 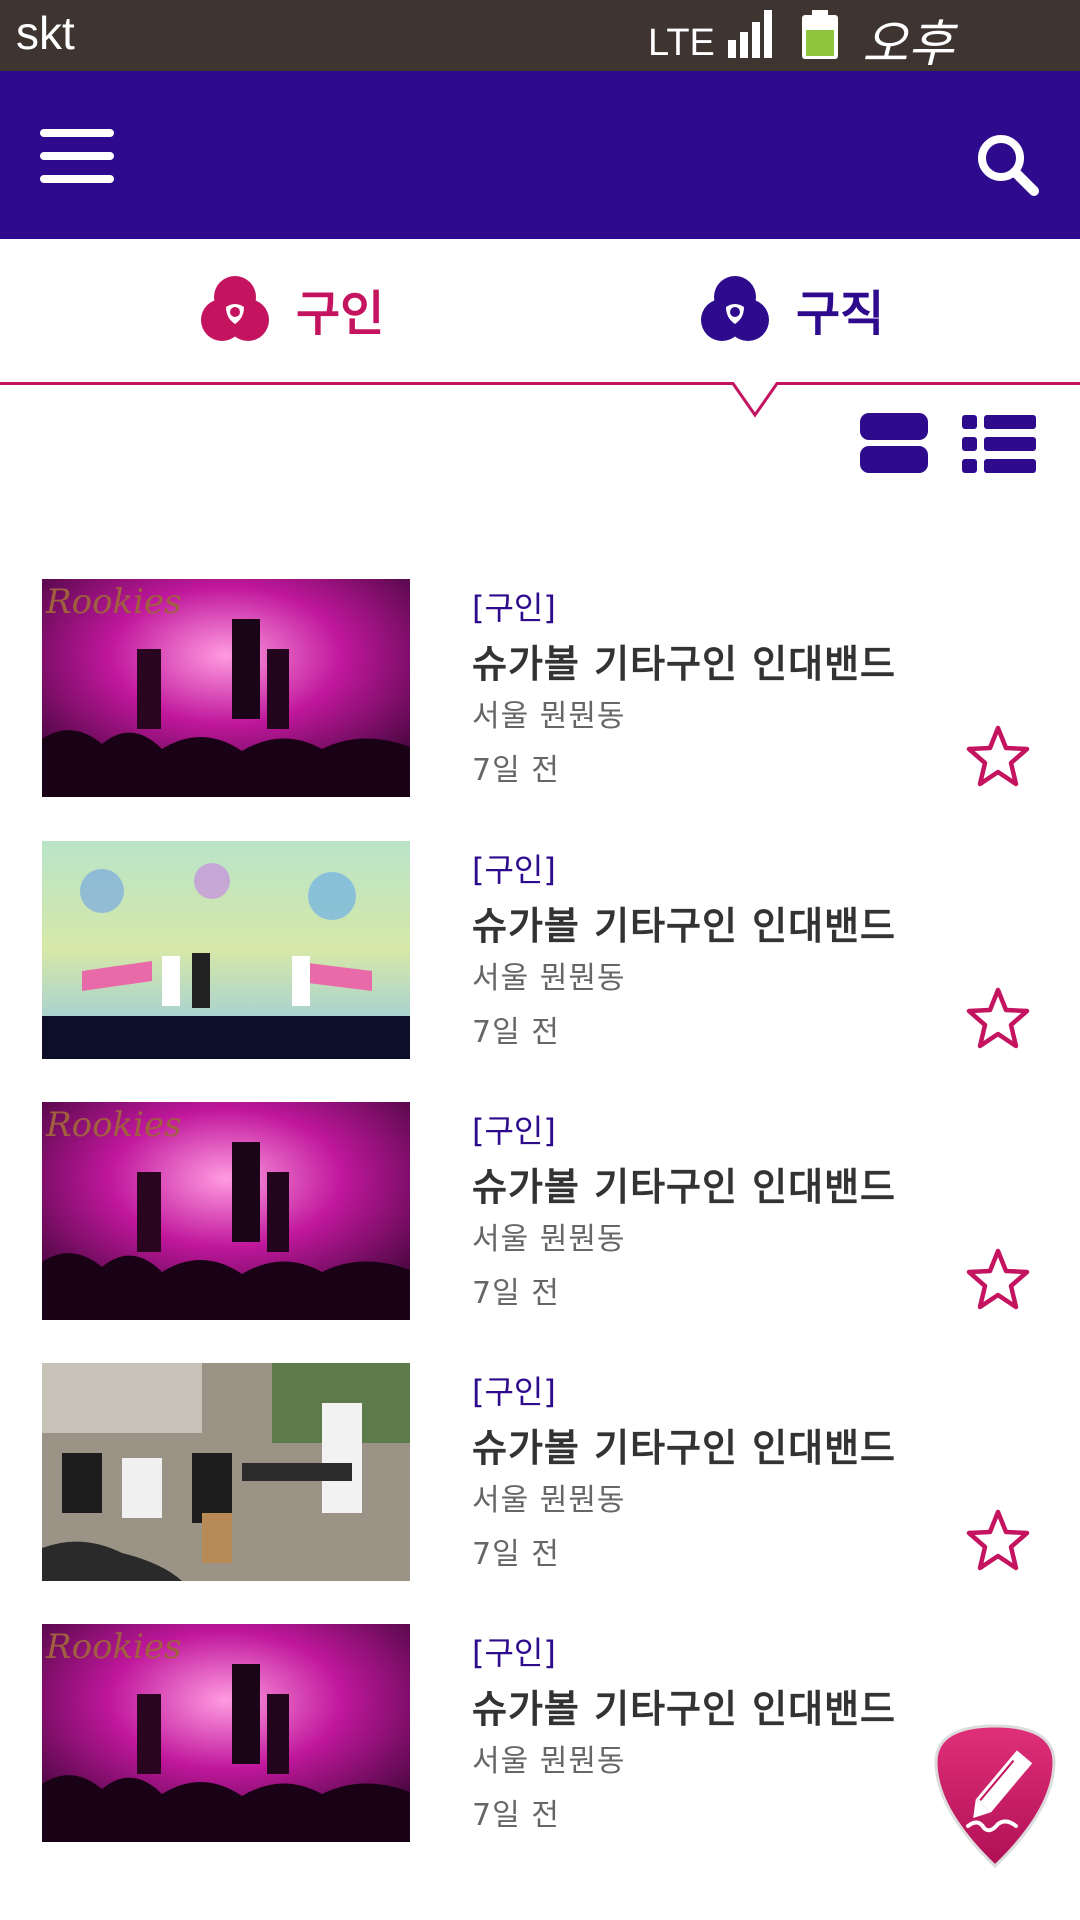 I want to click on tab-seek: 구직, so click(x=792, y=309).